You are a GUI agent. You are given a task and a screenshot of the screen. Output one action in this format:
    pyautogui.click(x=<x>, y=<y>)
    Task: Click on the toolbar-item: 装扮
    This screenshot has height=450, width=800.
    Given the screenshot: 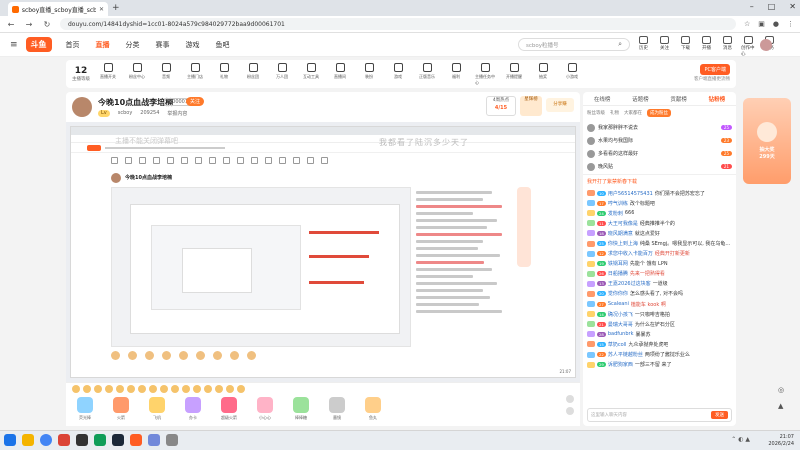 What is the action you would take?
    pyautogui.click(x=369, y=74)
    